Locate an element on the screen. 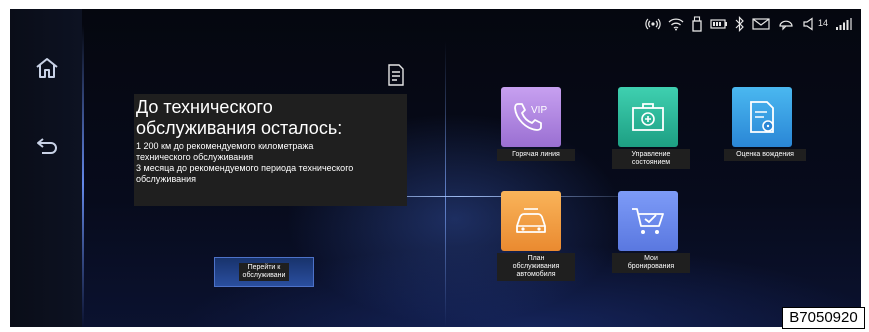 The image size is (869, 332). go-to-service-label-line-1: Перейти к is located at coordinates (264, 267).